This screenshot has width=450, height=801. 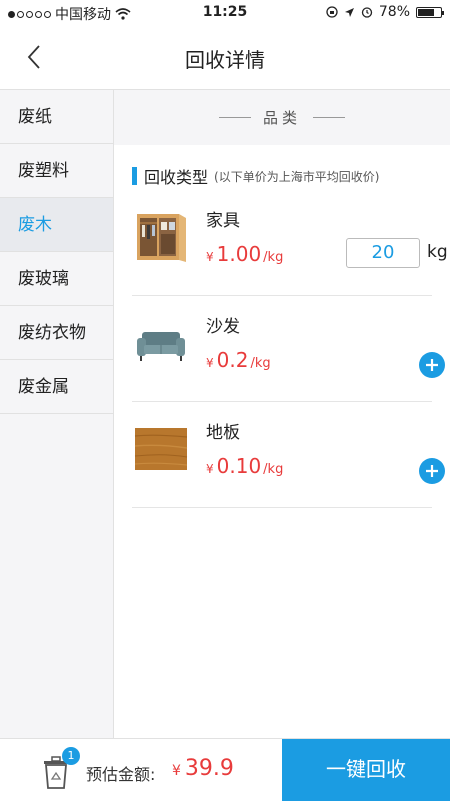 I want to click on divider-left, so click(x=234, y=117).